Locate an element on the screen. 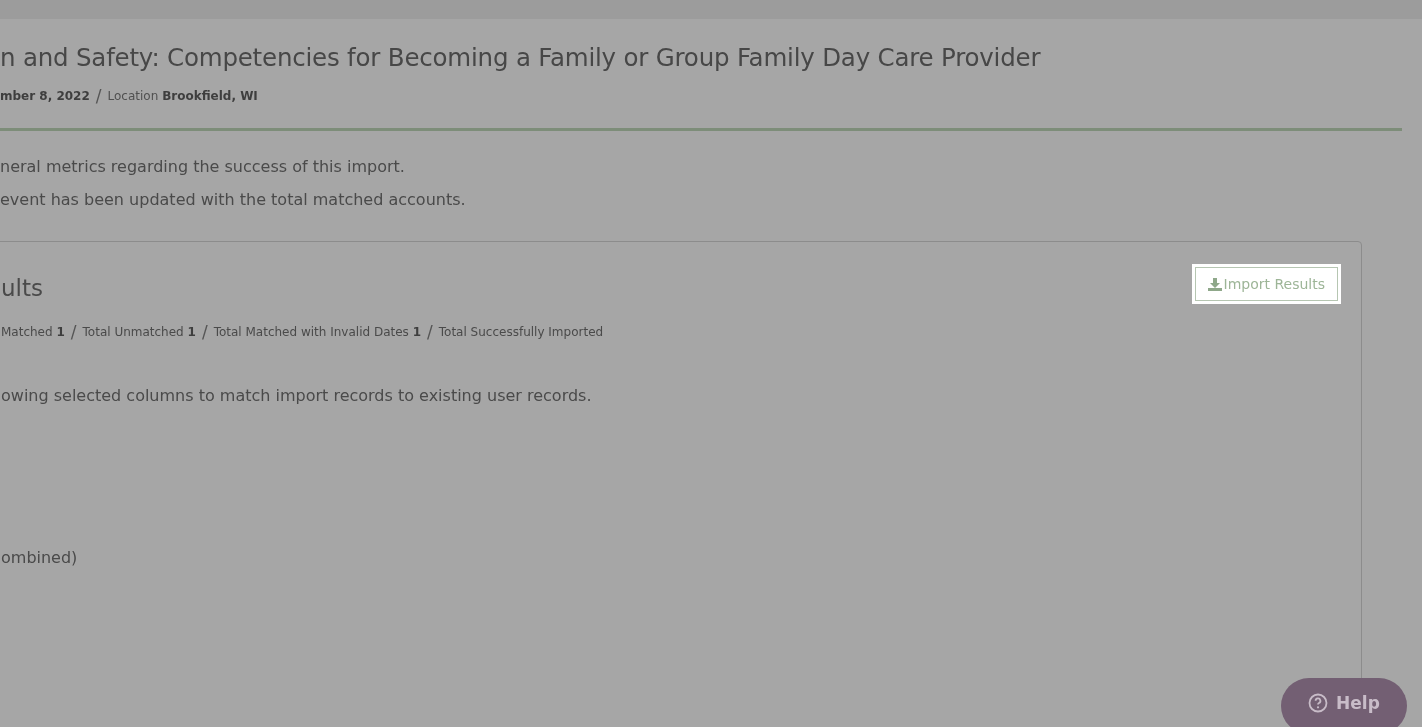 The width and height of the screenshot is (1422, 727). panel-heading: ults is located at coordinates (22, 288).